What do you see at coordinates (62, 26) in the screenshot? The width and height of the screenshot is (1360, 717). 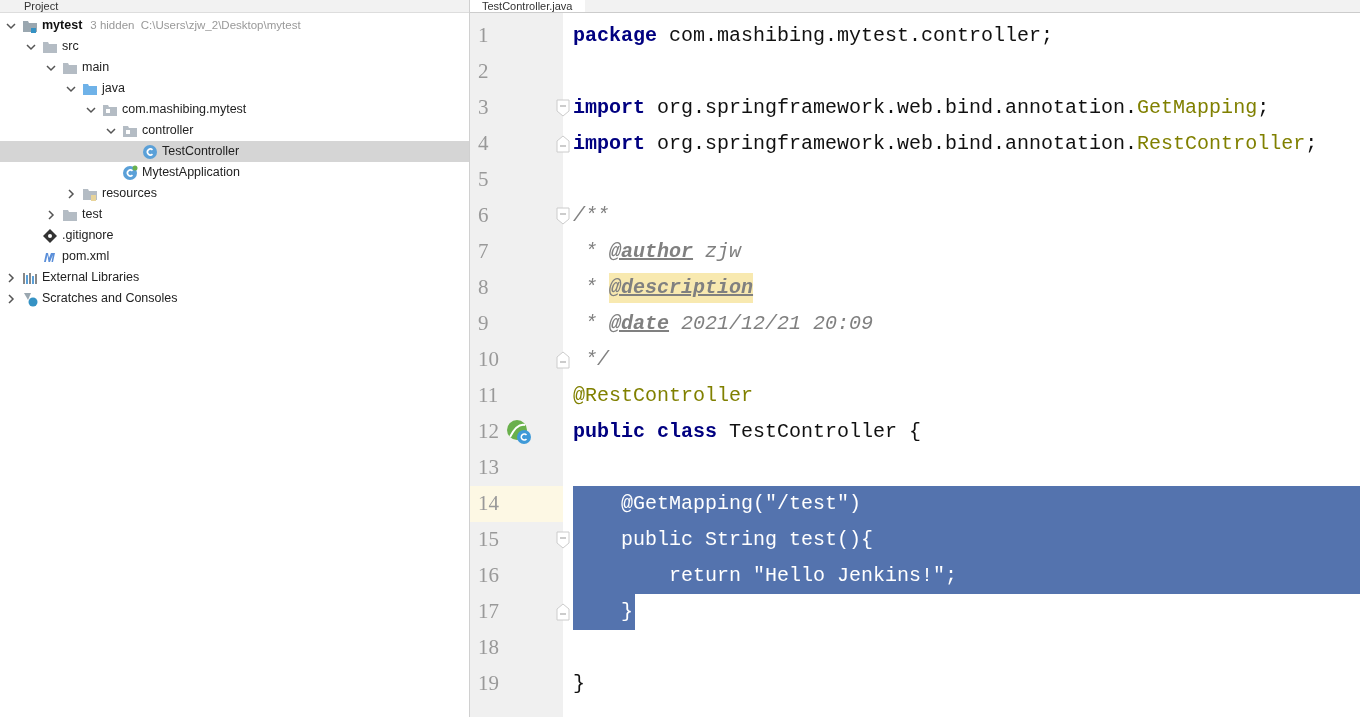 I see `tree-item-label: mytest` at bounding box center [62, 26].